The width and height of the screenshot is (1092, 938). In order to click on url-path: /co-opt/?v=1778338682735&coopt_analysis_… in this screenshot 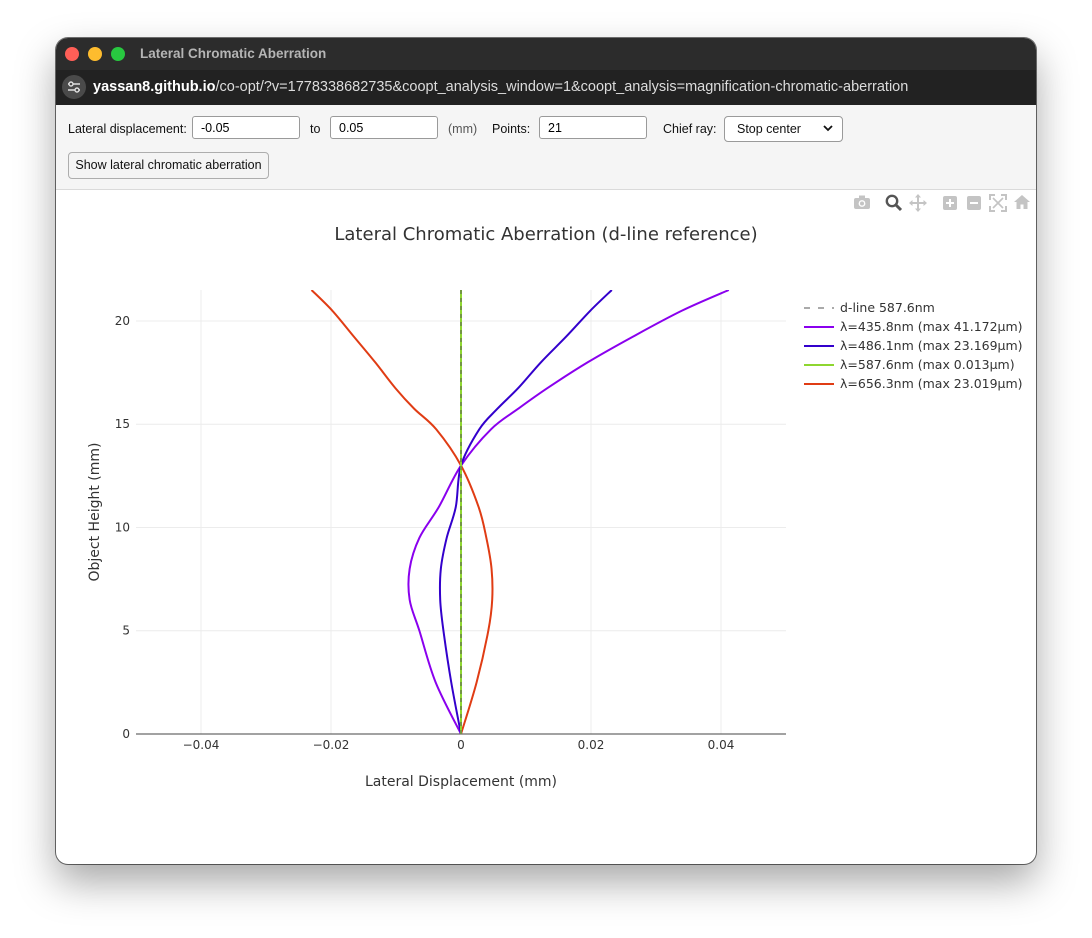, I will do `click(562, 87)`.